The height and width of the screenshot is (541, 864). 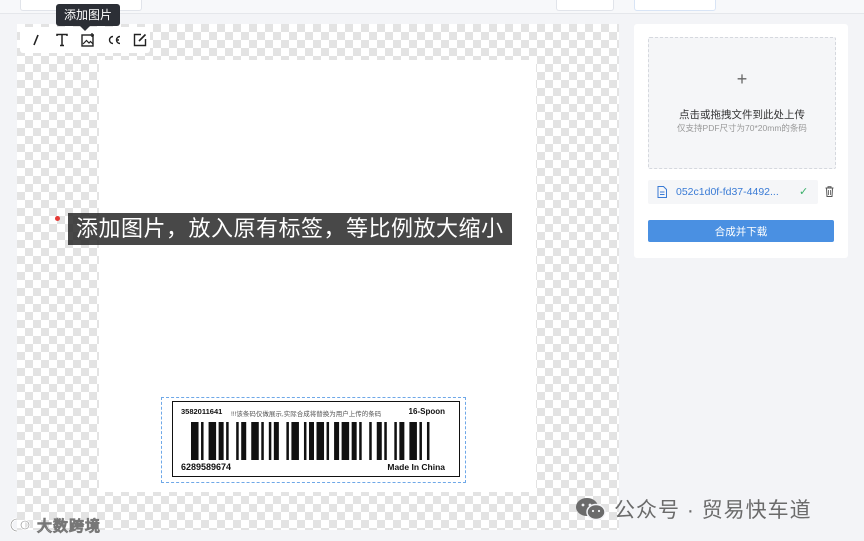 What do you see at coordinates (713, 510) in the screenshot?
I see `watermark-right-text: 公众号 · 贸易快车道` at bounding box center [713, 510].